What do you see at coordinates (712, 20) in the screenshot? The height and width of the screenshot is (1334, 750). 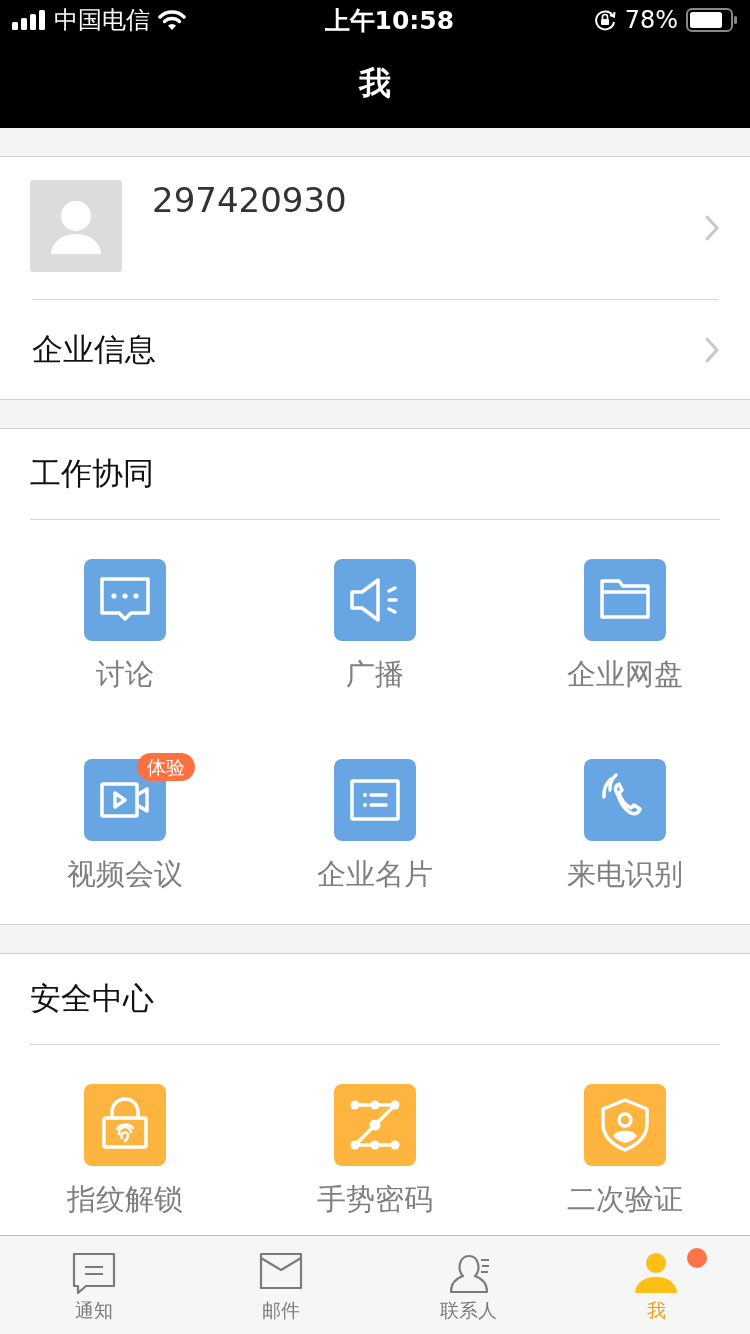 I see `battery-icon` at bounding box center [712, 20].